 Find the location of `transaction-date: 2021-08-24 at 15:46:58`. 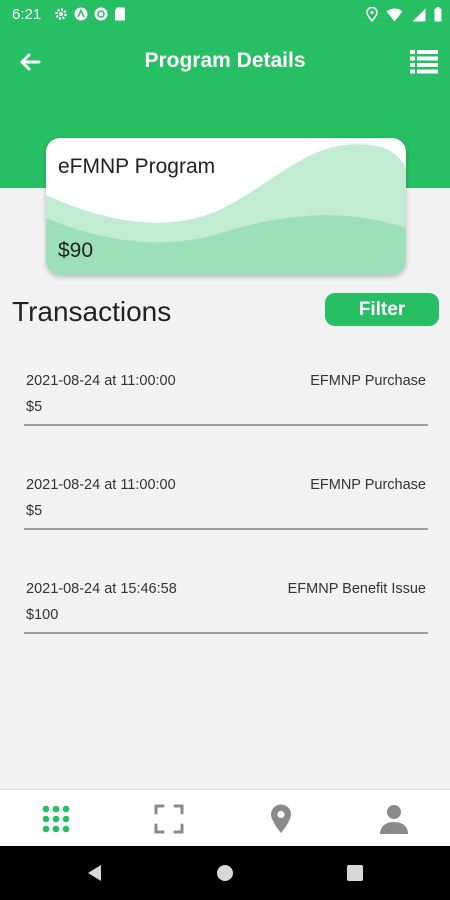

transaction-date: 2021-08-24 at 15:46:58 is located at coordinates (101, 589).